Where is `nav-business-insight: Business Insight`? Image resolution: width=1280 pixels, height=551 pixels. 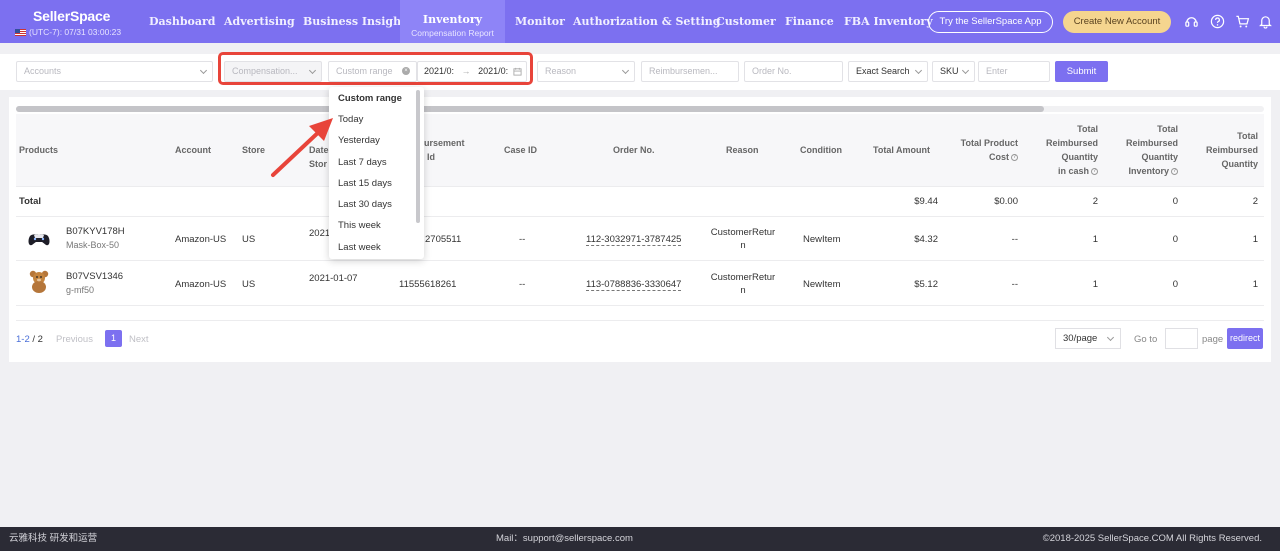
nav-business-insight: Business Insight is located at coordinates (354, 21).